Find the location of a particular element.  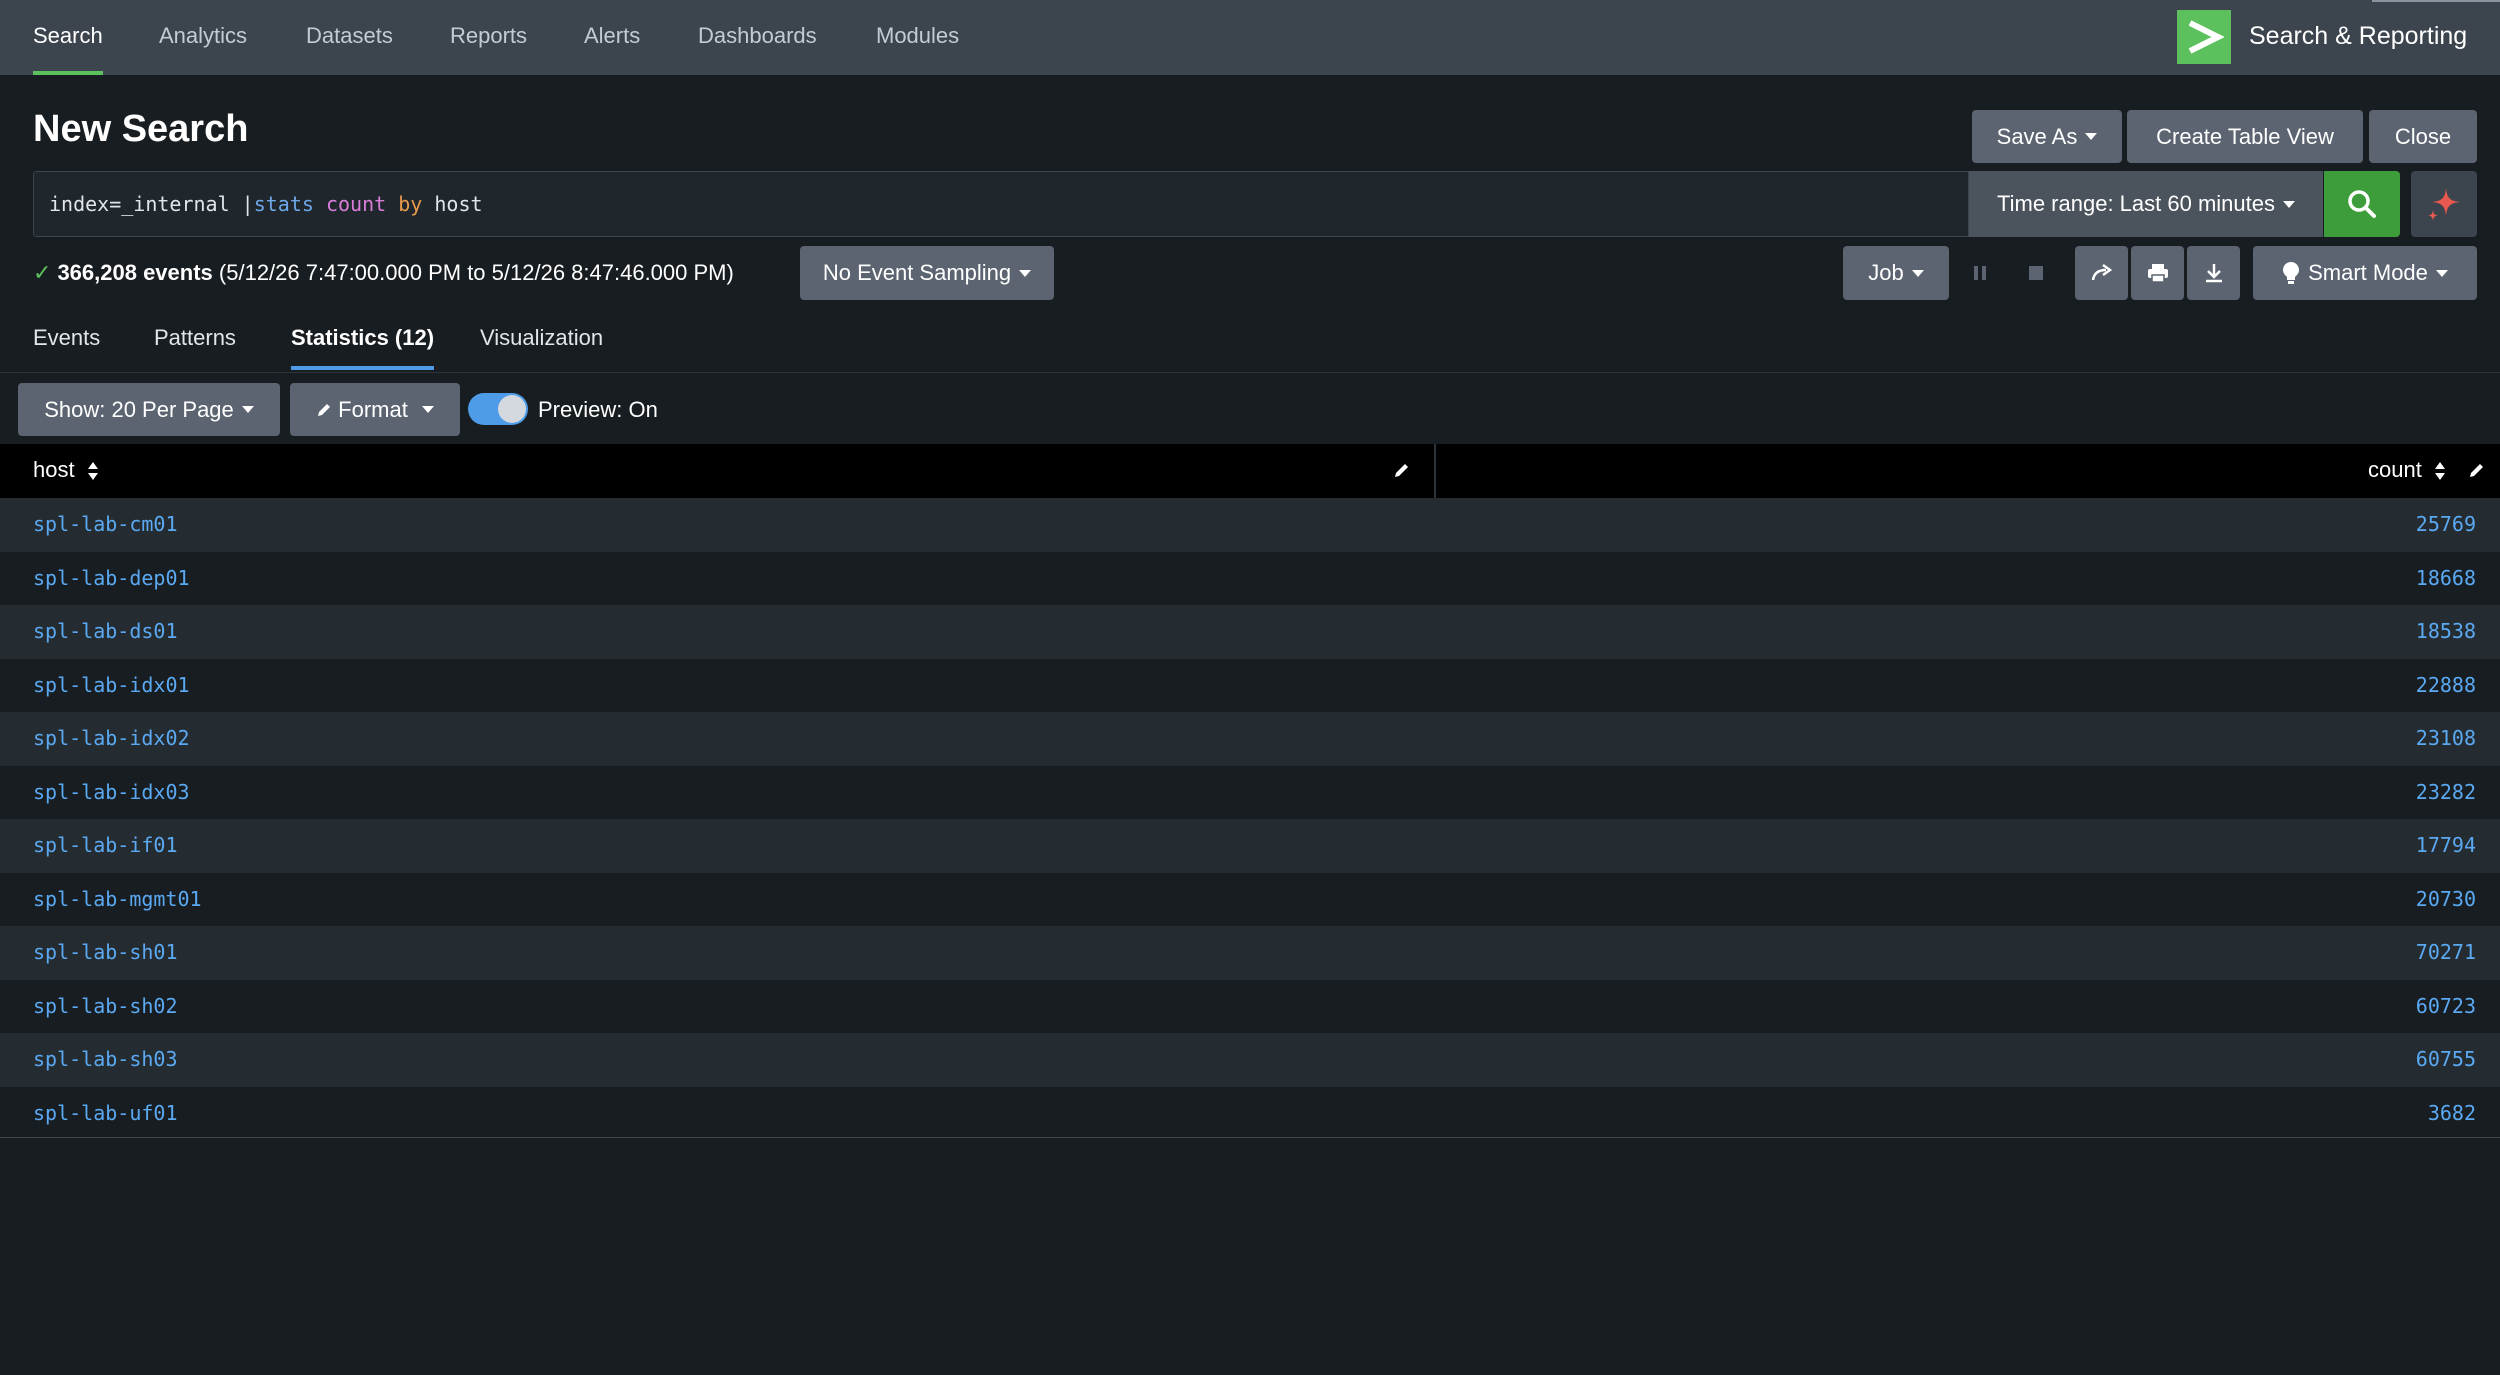

count-cell: 18538 is located at coordinates (2446, 631).